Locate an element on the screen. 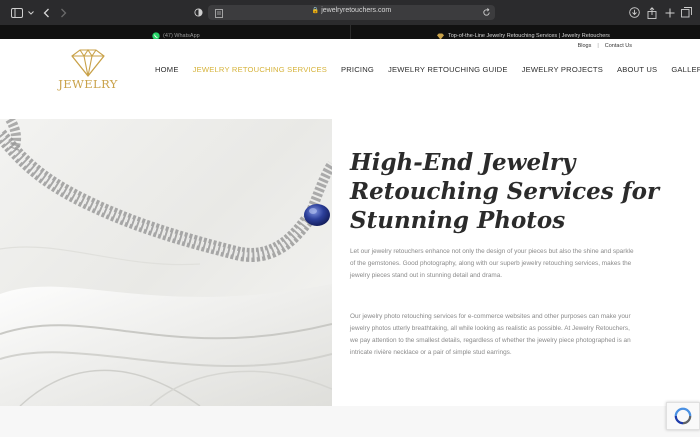 The image size is (700, 437). nav-jewelry-projects: JEWELRY PROJECTS is located at coordinates (562, 69).